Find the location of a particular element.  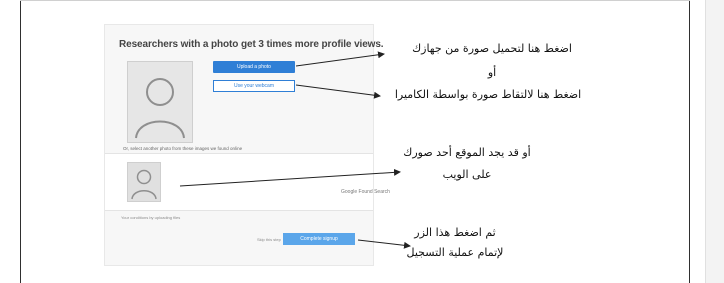

signup-annotation-line1: ثم اضغط هذا الزر is located at coordinates (455, 232).